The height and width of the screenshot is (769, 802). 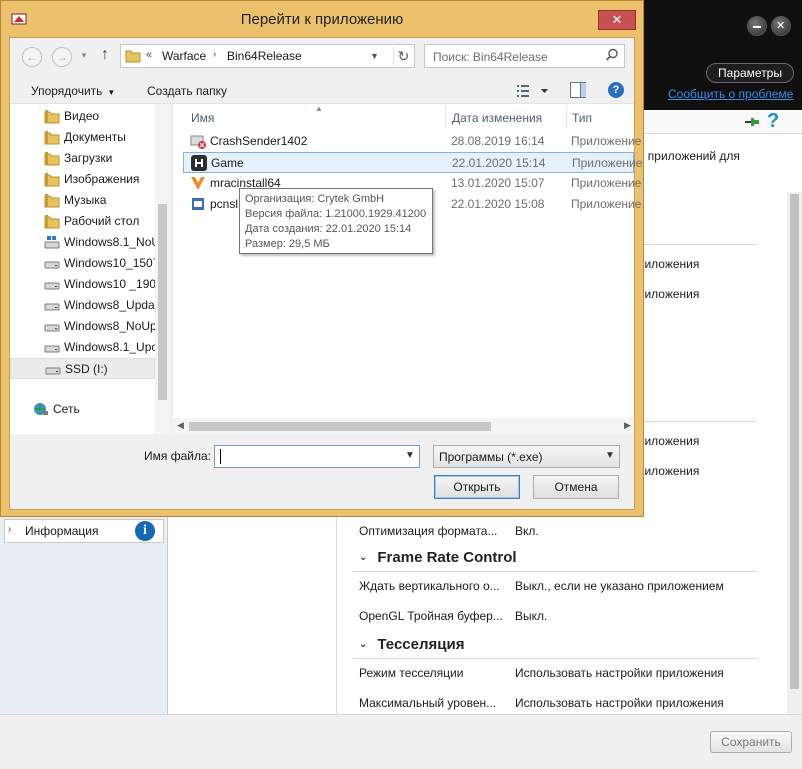 What do you see at coordinates (66, 409) in the screenshot?
I see `sidebar-item-label: Сеть` at bounding box center [66, 409].